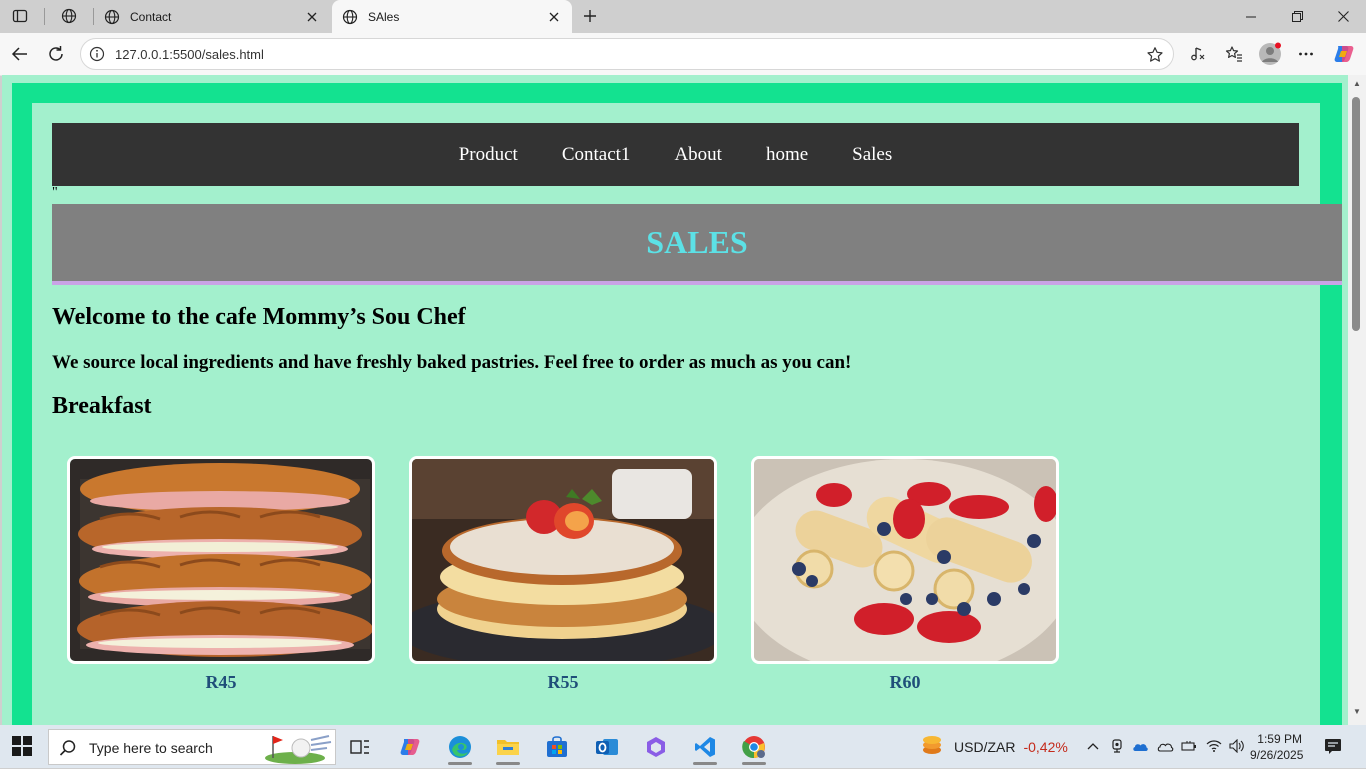 This screenshot has width=1366, height=769. What do you see at coordinates (298, 748) in the screenshot?
I see `golf-search-highlight-icon` at bounding box center [298, 748].